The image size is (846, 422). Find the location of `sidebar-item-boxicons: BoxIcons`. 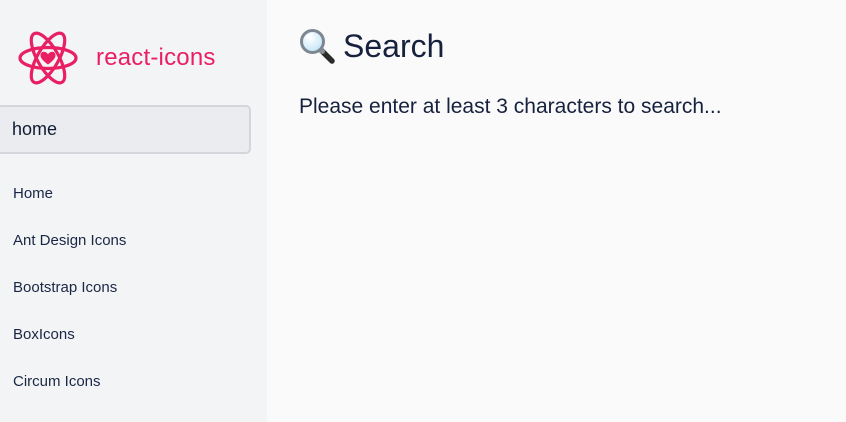

sidebar-item-boxicons: BoxIcons is located at coordinates (69, 334).